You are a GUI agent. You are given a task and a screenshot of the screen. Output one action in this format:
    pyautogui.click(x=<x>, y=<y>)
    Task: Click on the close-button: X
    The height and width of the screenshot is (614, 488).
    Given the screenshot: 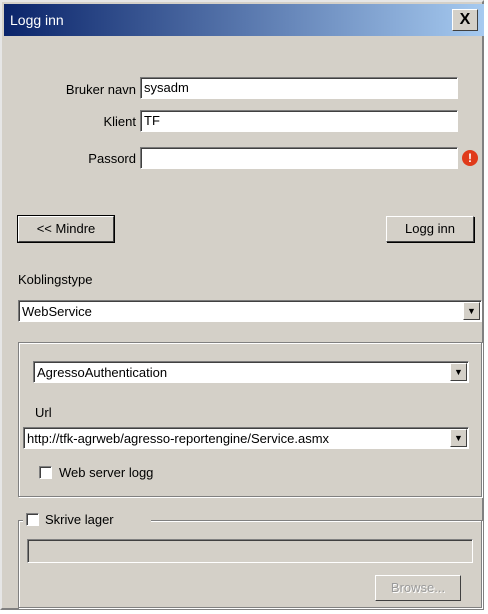 What is the action you would take?
    pyautogui.click(x=465, y=20)
    